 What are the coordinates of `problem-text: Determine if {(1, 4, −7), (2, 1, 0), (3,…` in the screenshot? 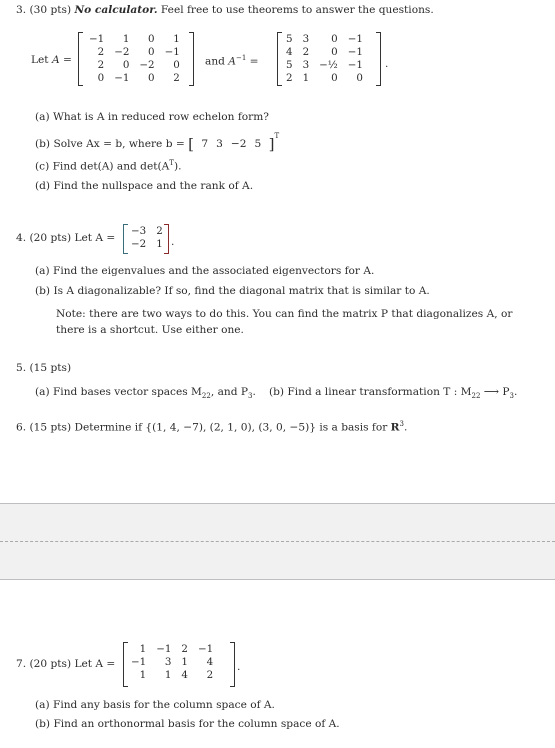 It's located at (232, 427).